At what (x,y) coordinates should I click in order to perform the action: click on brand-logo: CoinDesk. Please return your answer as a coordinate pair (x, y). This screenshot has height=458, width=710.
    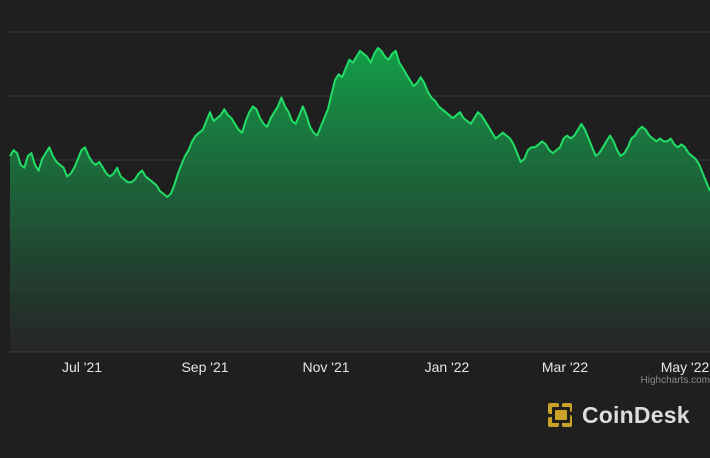
    Looking at the image, I should click on (618, 415).